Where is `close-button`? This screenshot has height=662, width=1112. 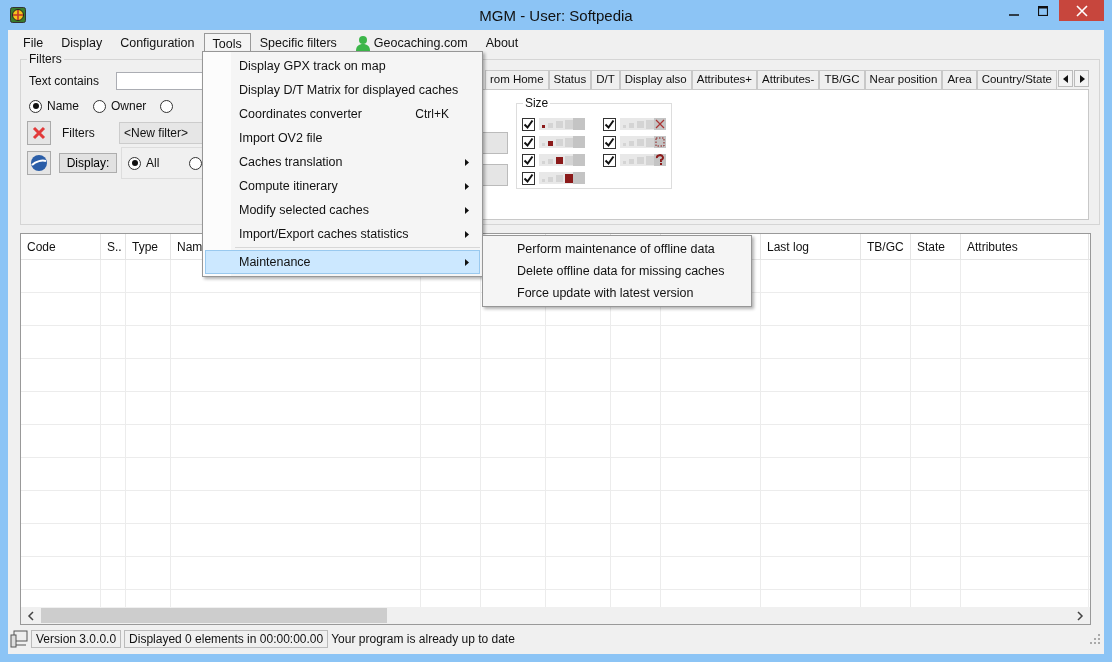 close-button is located at coordinates (1081, 10).